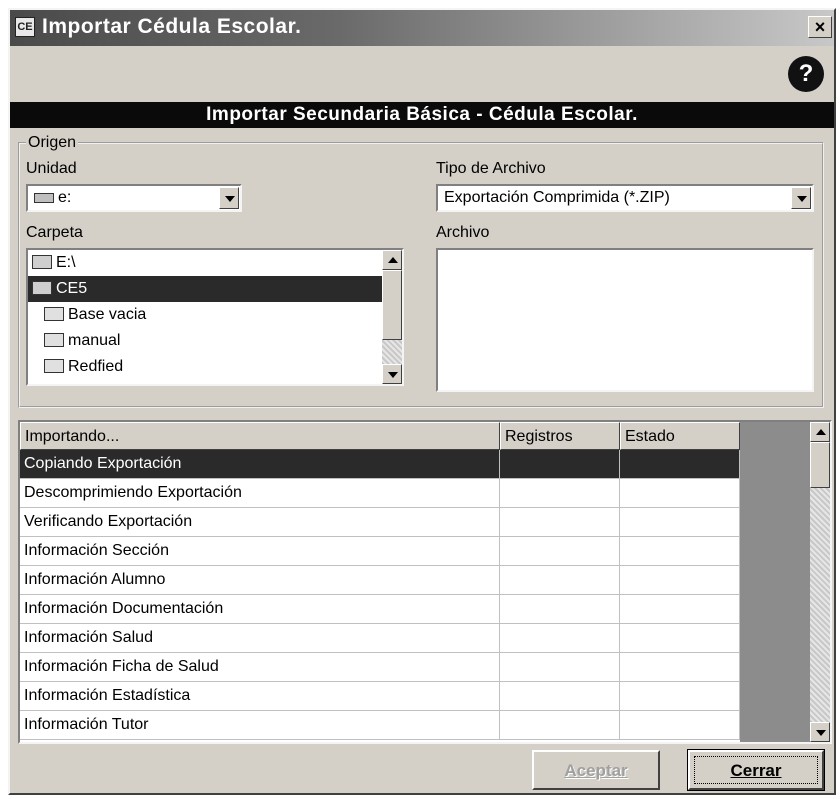 The height and width of the screenshot is (799, 840). Describe the element at coordinates (54, 232) in the screenshot. I see `carpeta-label: Carpeta` at that location.